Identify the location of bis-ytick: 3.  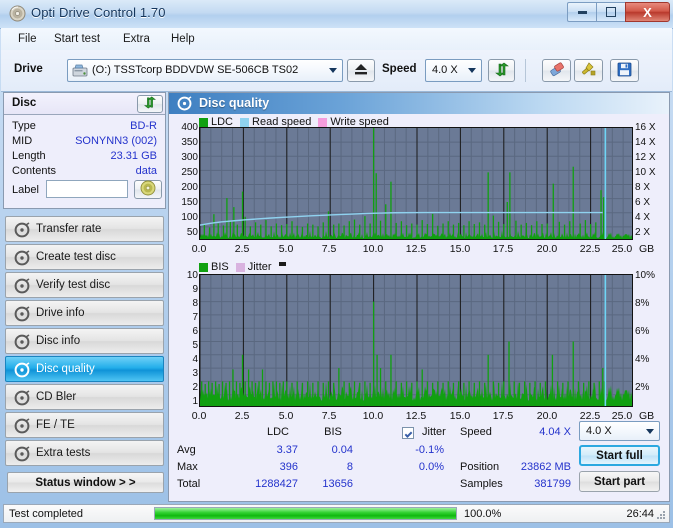
(195, 373).